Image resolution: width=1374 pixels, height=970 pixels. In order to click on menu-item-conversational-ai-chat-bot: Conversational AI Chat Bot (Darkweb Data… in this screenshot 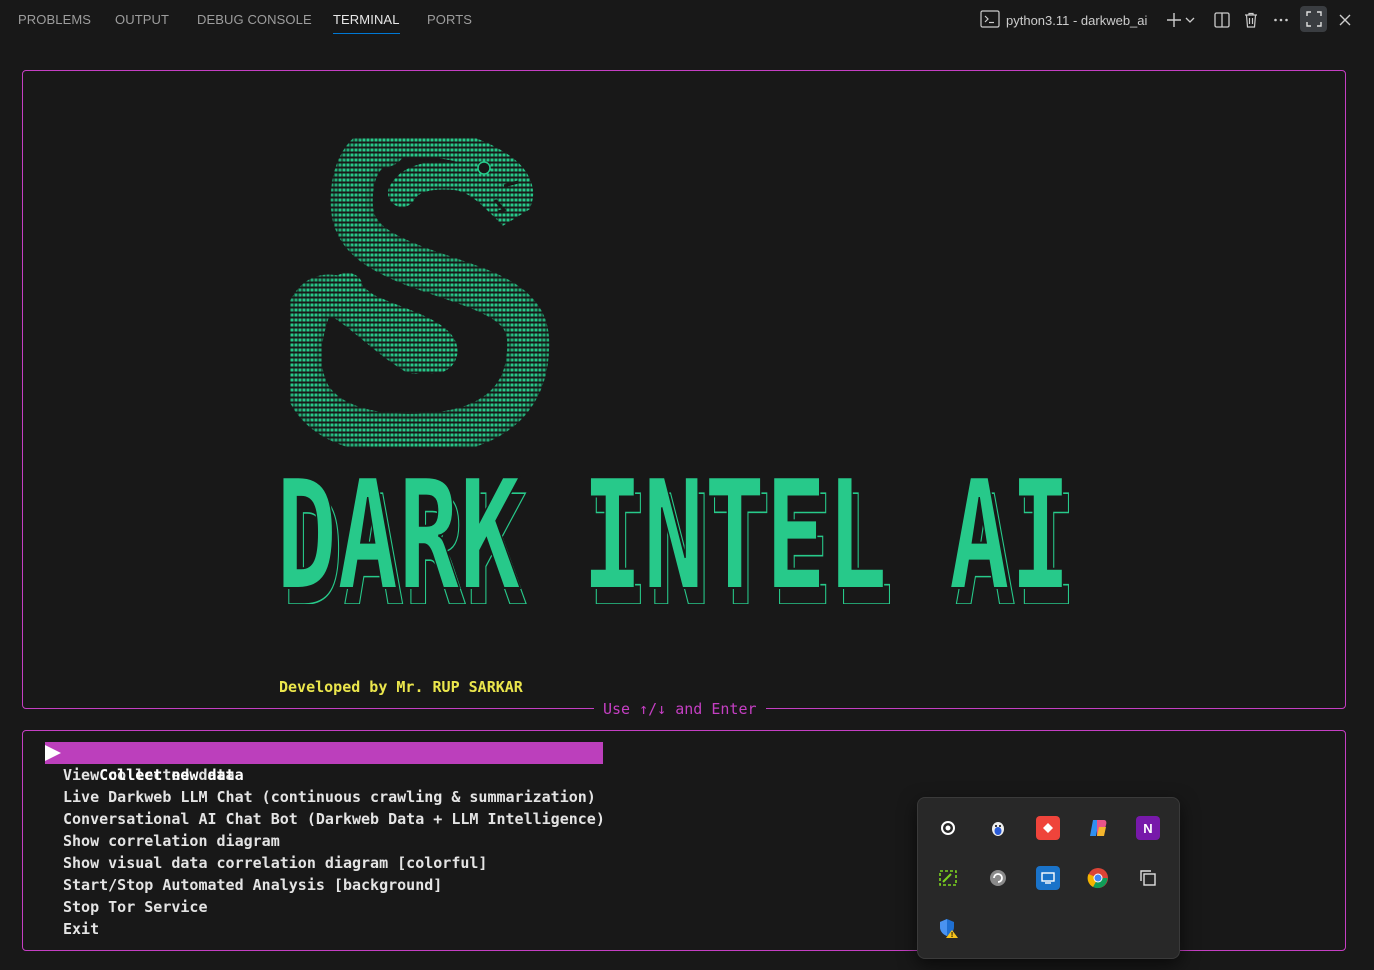, I will do `click(325, 819)`.